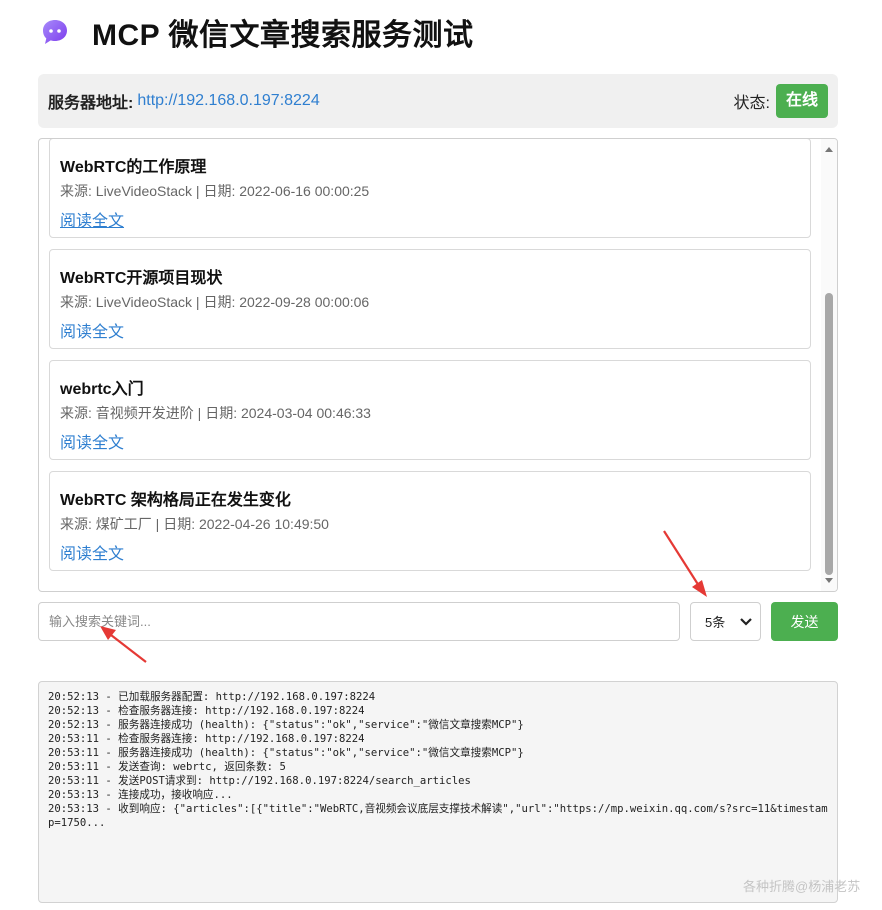 This screenshot has height=910, width=882. I want to click on results-scrollbar, so click(829, 365).